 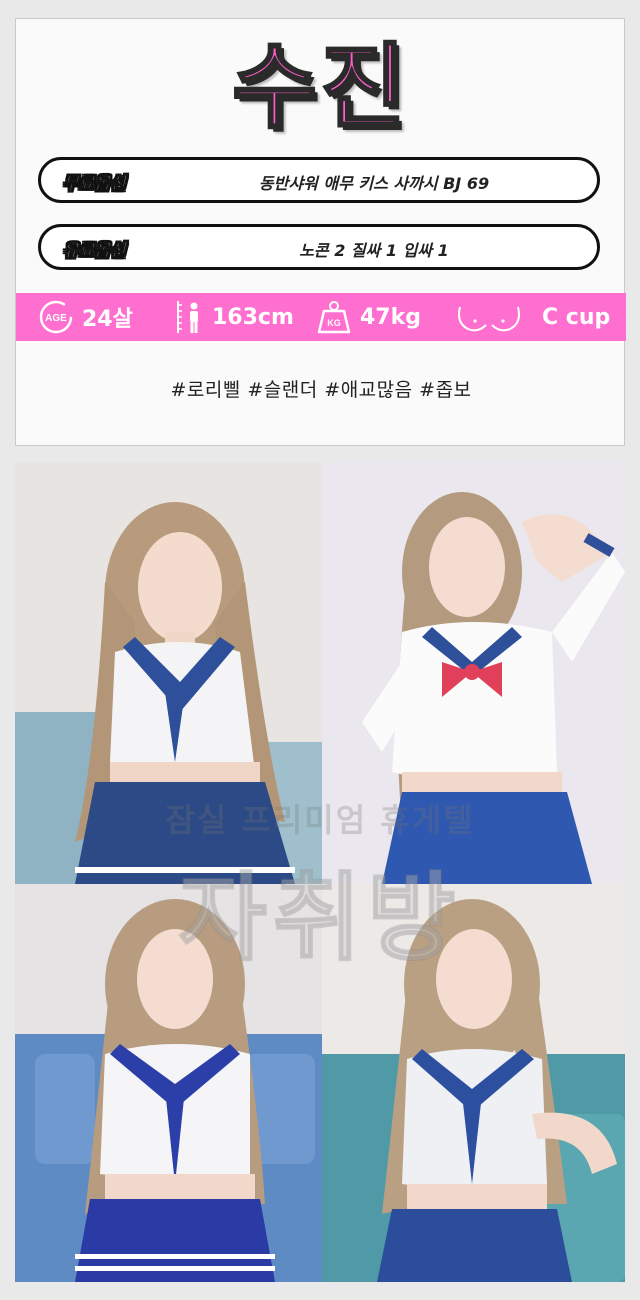 I want to click on free-option-label: 무료옵션, so click(x=94, y=184).